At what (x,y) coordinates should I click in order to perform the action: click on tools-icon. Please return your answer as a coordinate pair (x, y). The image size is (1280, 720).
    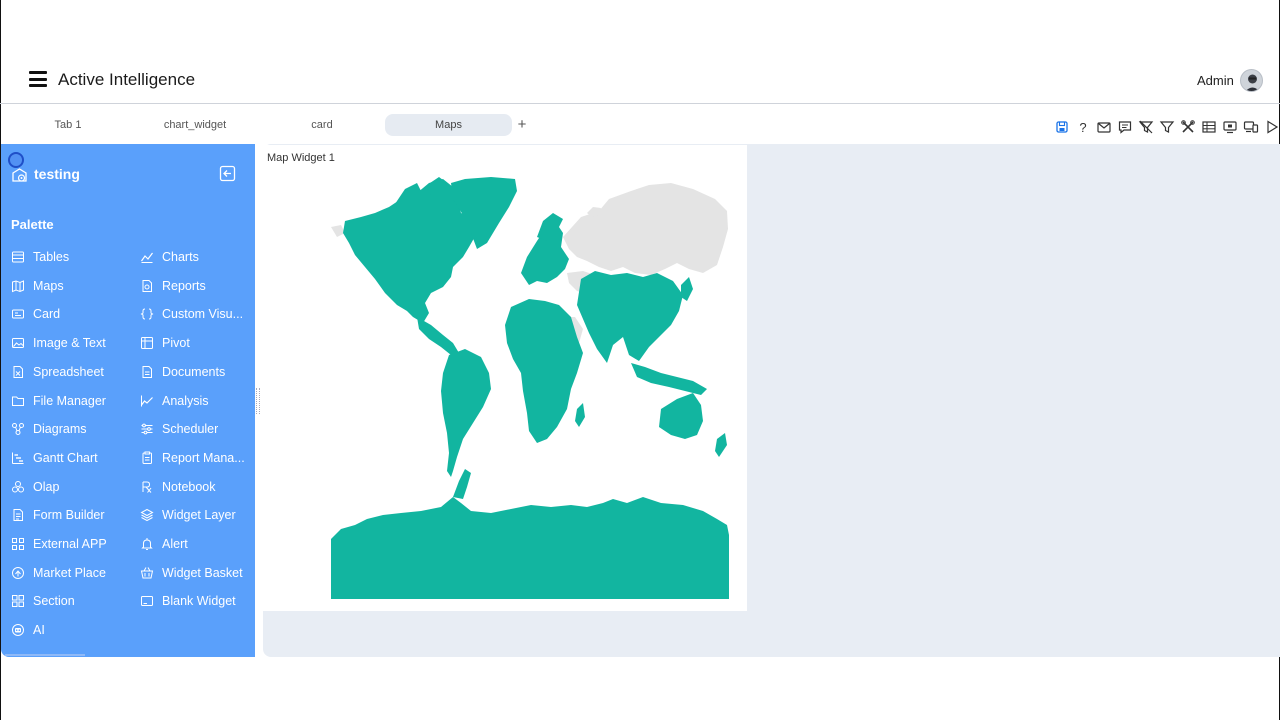
    Looking at the image, I should click on (1188, 127).